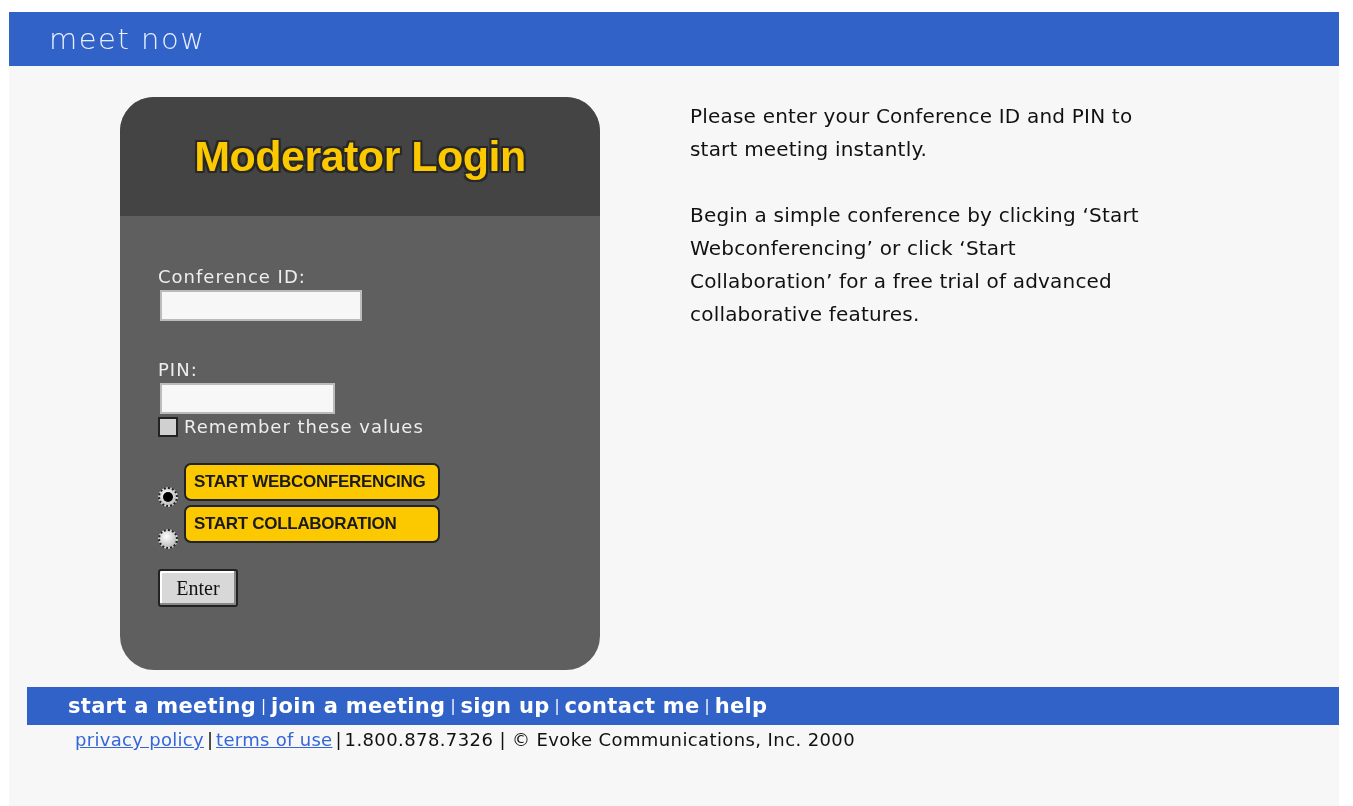 The width and height of the screenshot is (1353, 806). I want to click on enter-button: Enter, so click(198, 588).